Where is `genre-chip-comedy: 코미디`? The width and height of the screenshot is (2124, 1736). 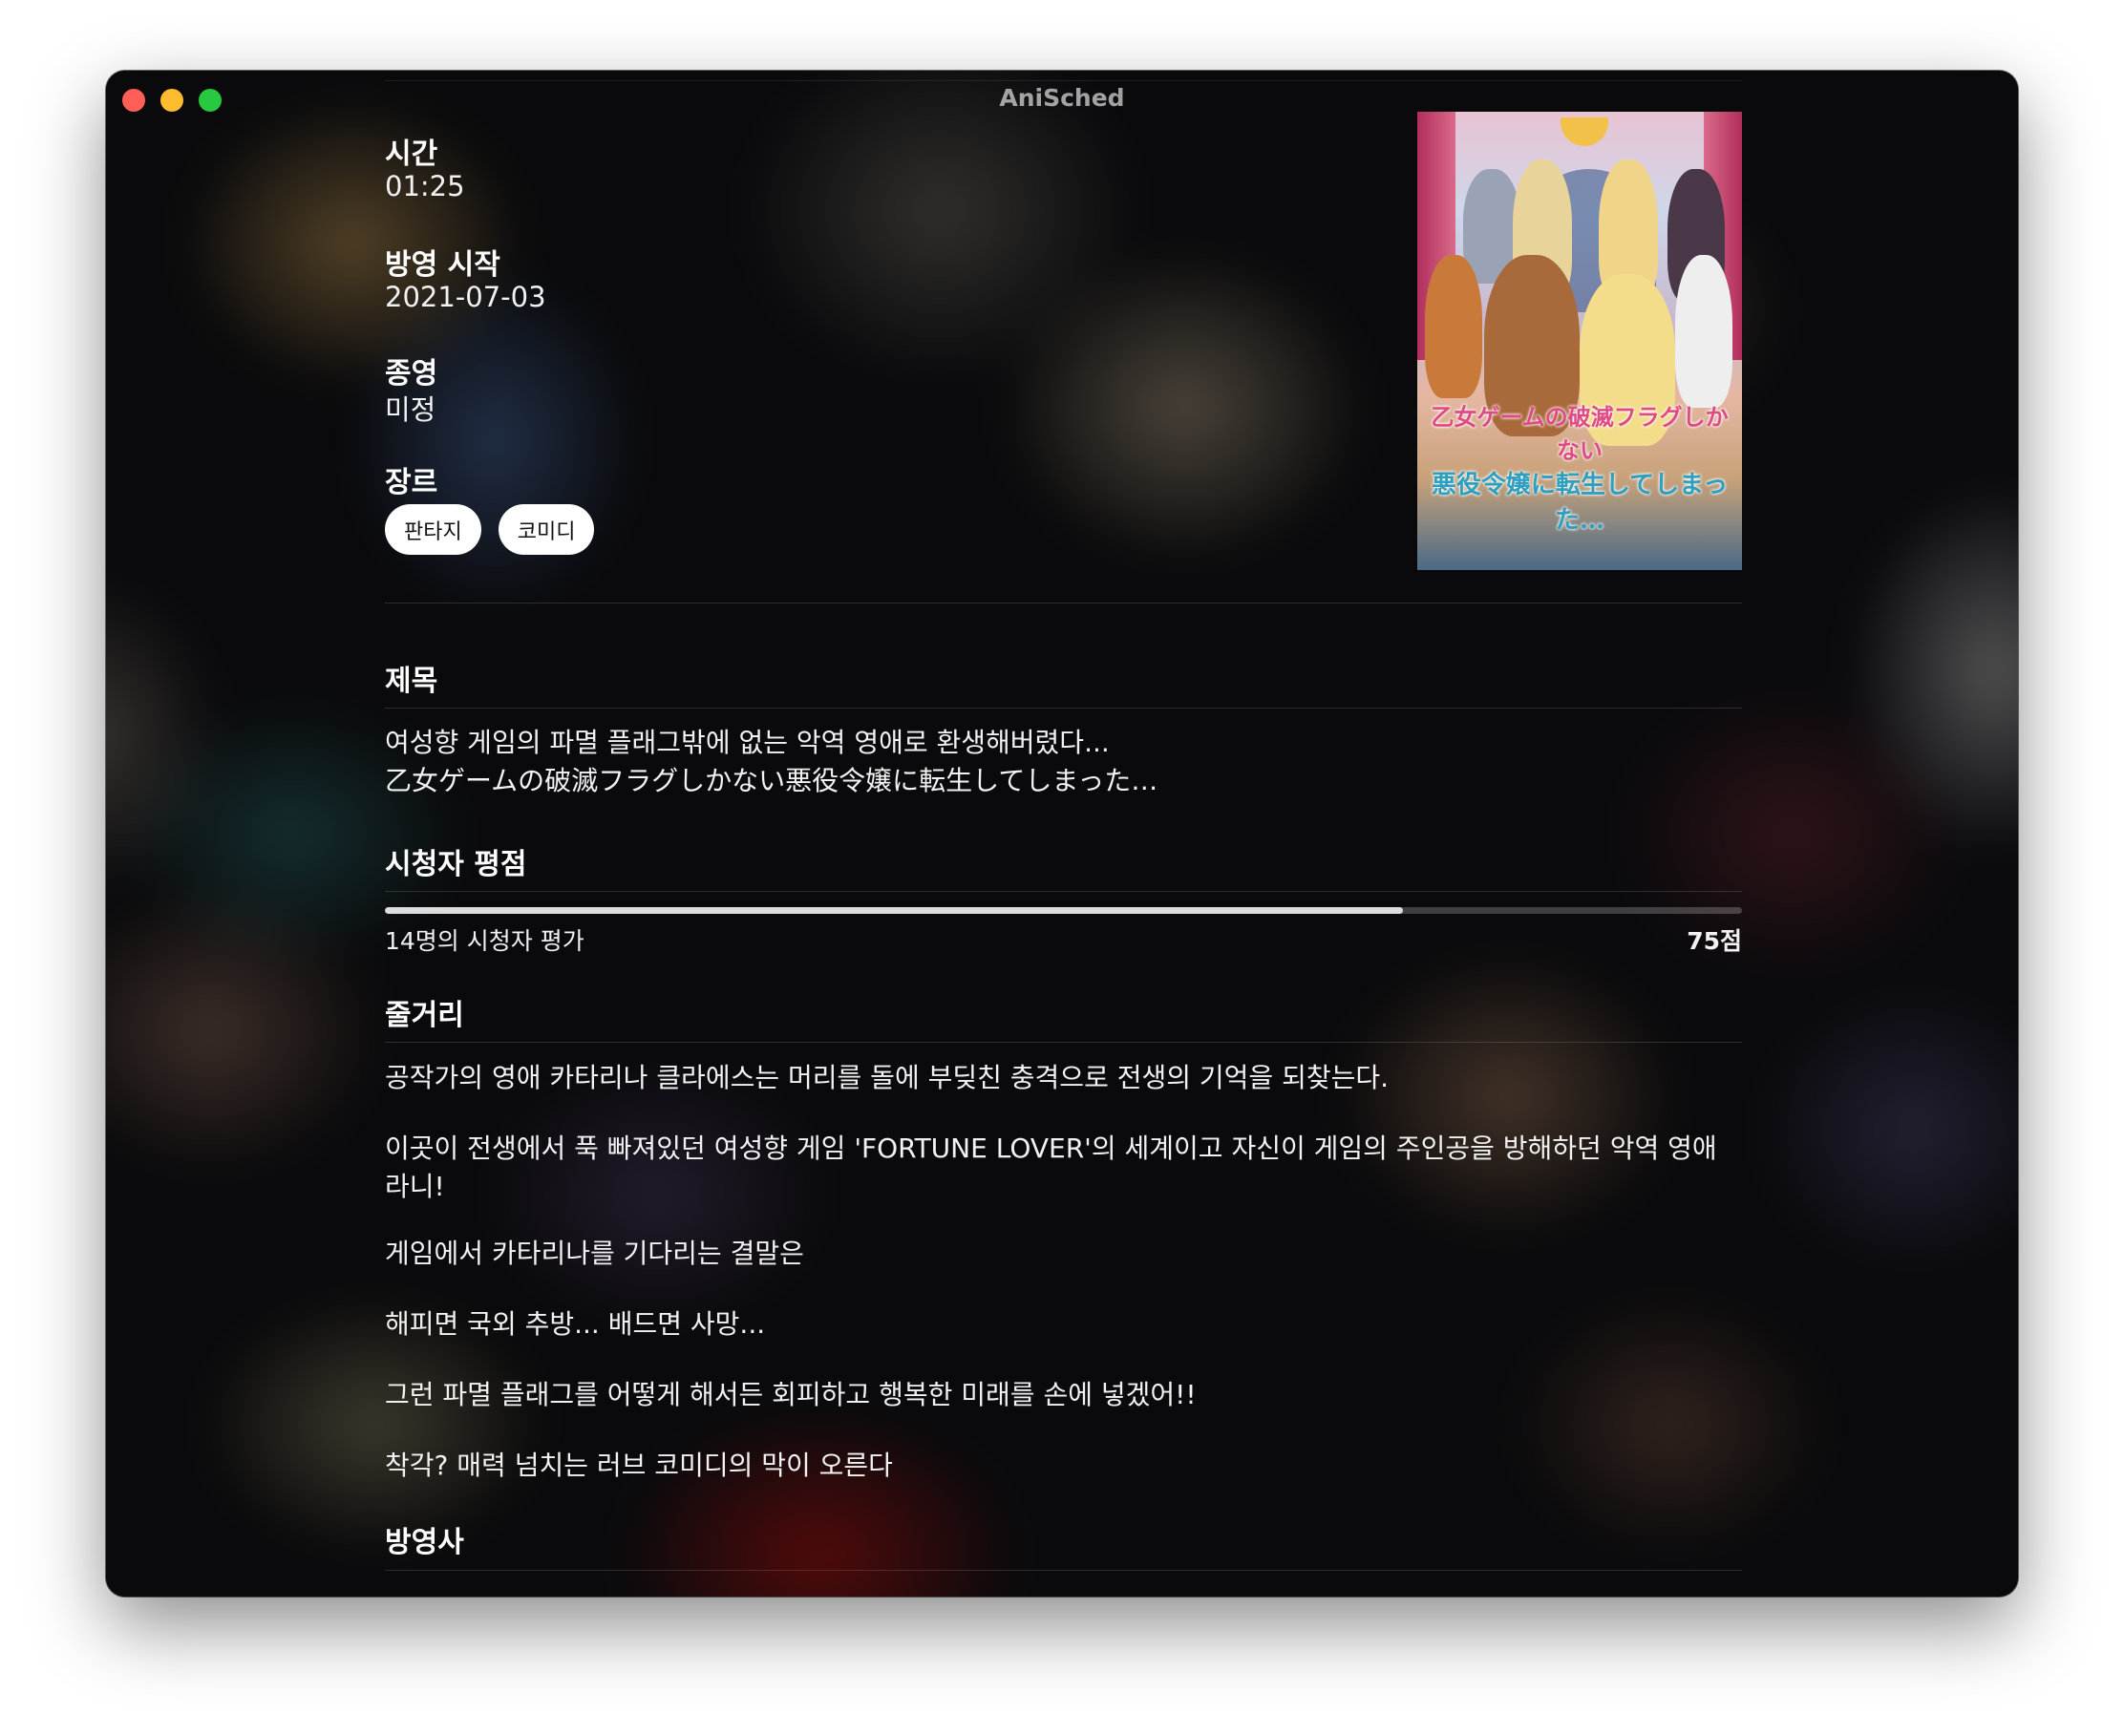 genre-chip-comedy: 코미디 is located at coordinates (546, 529).